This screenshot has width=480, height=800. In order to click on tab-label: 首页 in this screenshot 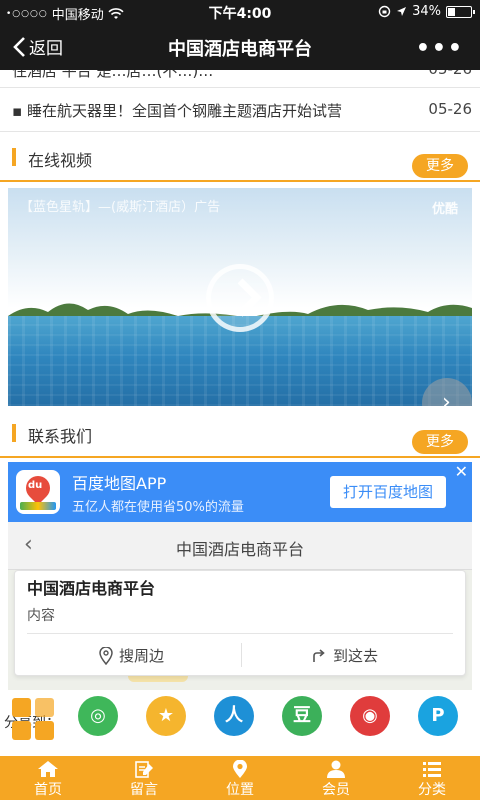, I will do `click(48, 790)`.